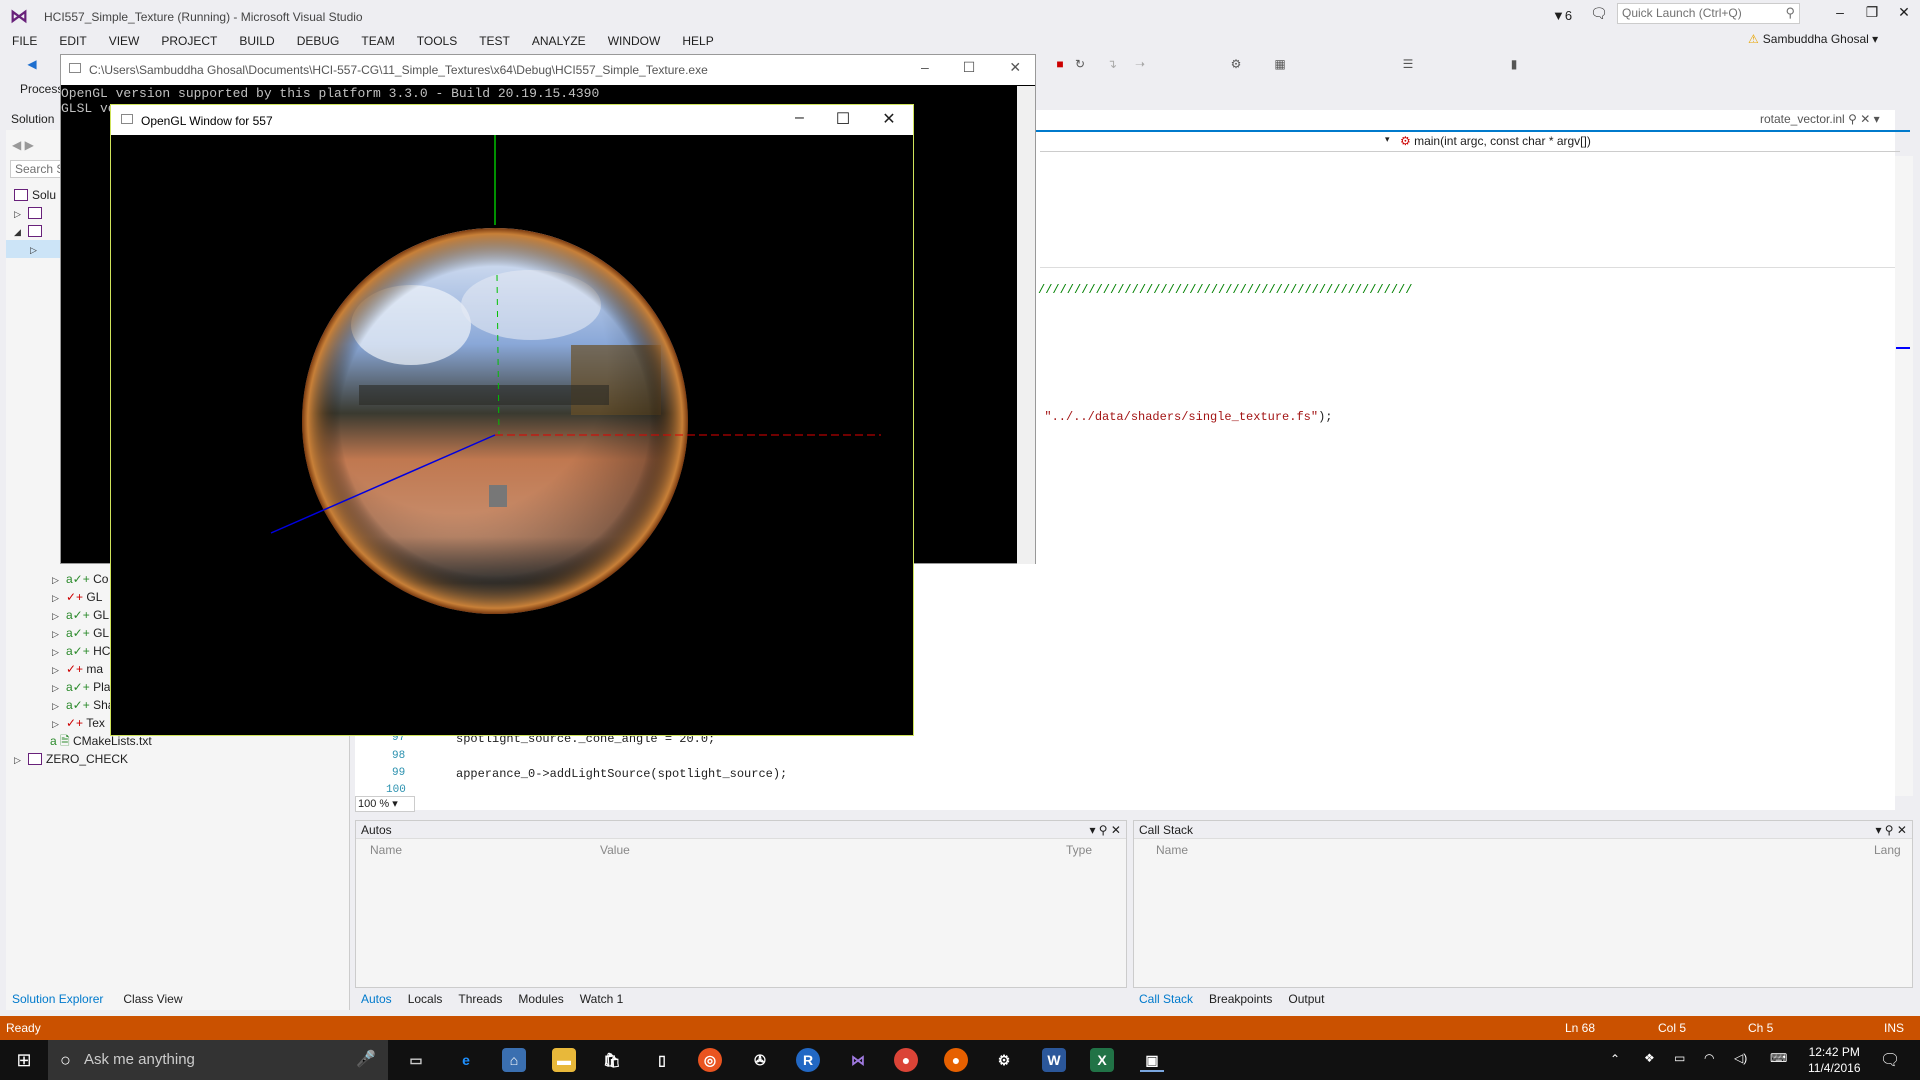 This screenshot has height=1080, width=1920. I want to click on menu-view: VIEW, so click(123, 41).